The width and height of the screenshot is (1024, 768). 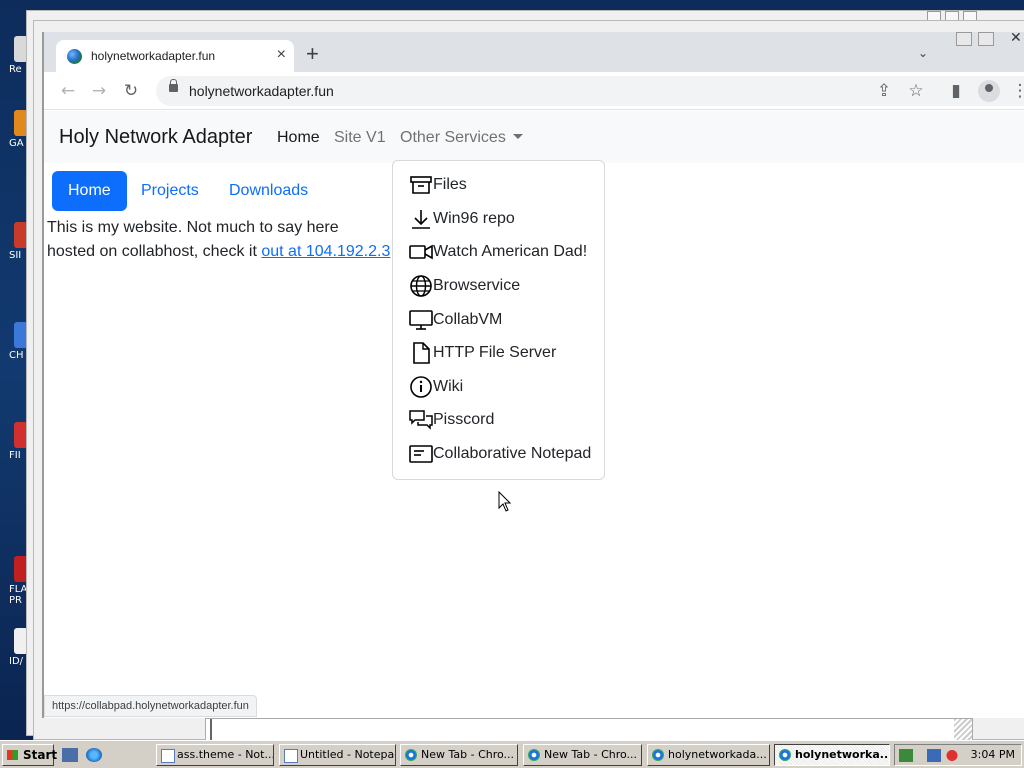 What do you see at coordinates (89, 191) in the screenshot?
I see `pill-home: Home` at bounding box center [89, 191].